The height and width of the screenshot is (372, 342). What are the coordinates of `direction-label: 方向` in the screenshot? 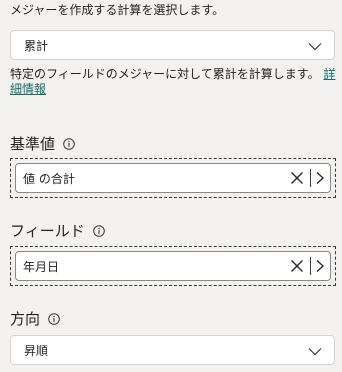 It's located at (25, 319).